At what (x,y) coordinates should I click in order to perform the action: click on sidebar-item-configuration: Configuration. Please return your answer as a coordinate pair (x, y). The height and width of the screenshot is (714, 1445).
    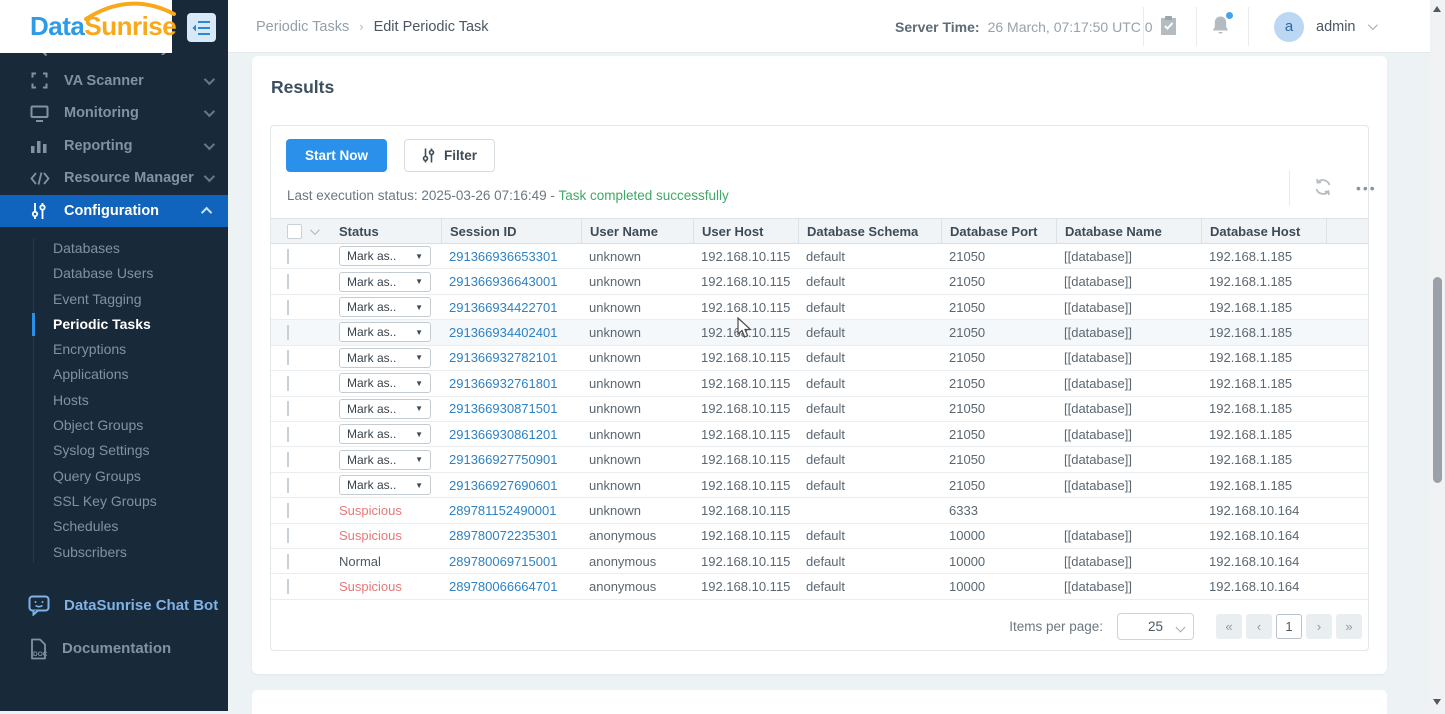
    Looking at the image, I should click on (114, 210).